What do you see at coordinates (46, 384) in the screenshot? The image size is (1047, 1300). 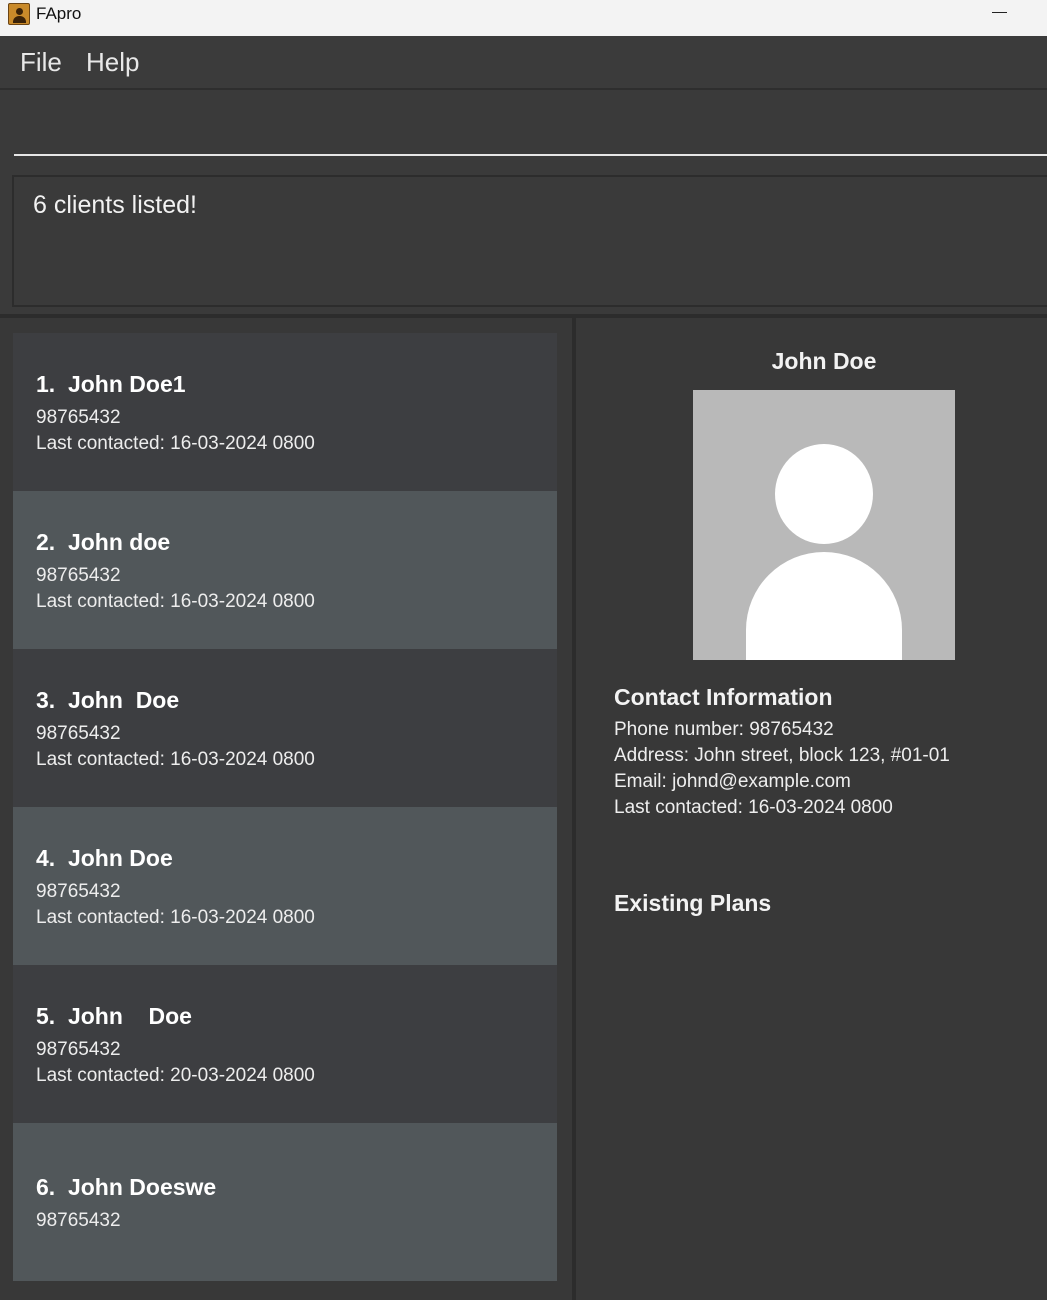 I see `client-index: 1.` at bounding box center [46, 384].